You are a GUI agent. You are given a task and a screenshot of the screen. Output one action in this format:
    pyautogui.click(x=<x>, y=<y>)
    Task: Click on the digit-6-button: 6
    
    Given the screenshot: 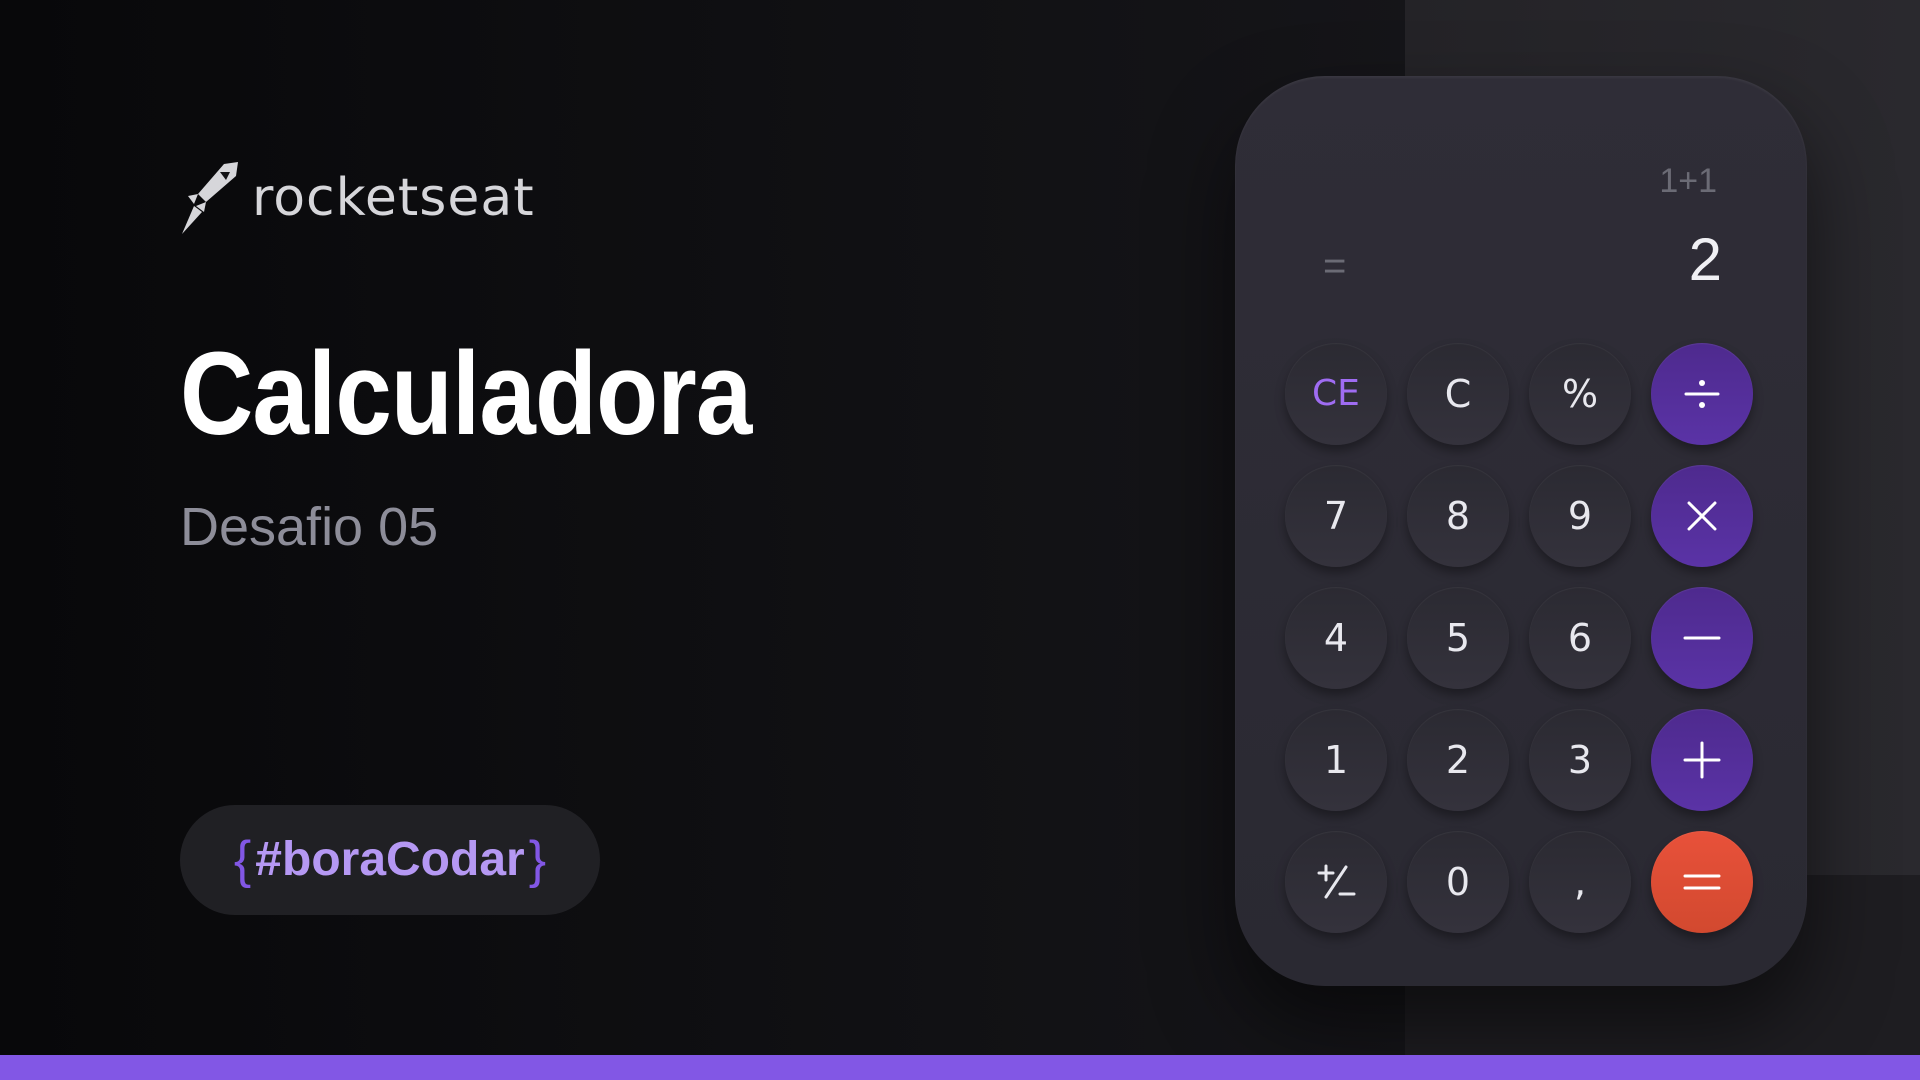 What is the action you would take?
    pyautogui.click(x=1580, y=638)
    